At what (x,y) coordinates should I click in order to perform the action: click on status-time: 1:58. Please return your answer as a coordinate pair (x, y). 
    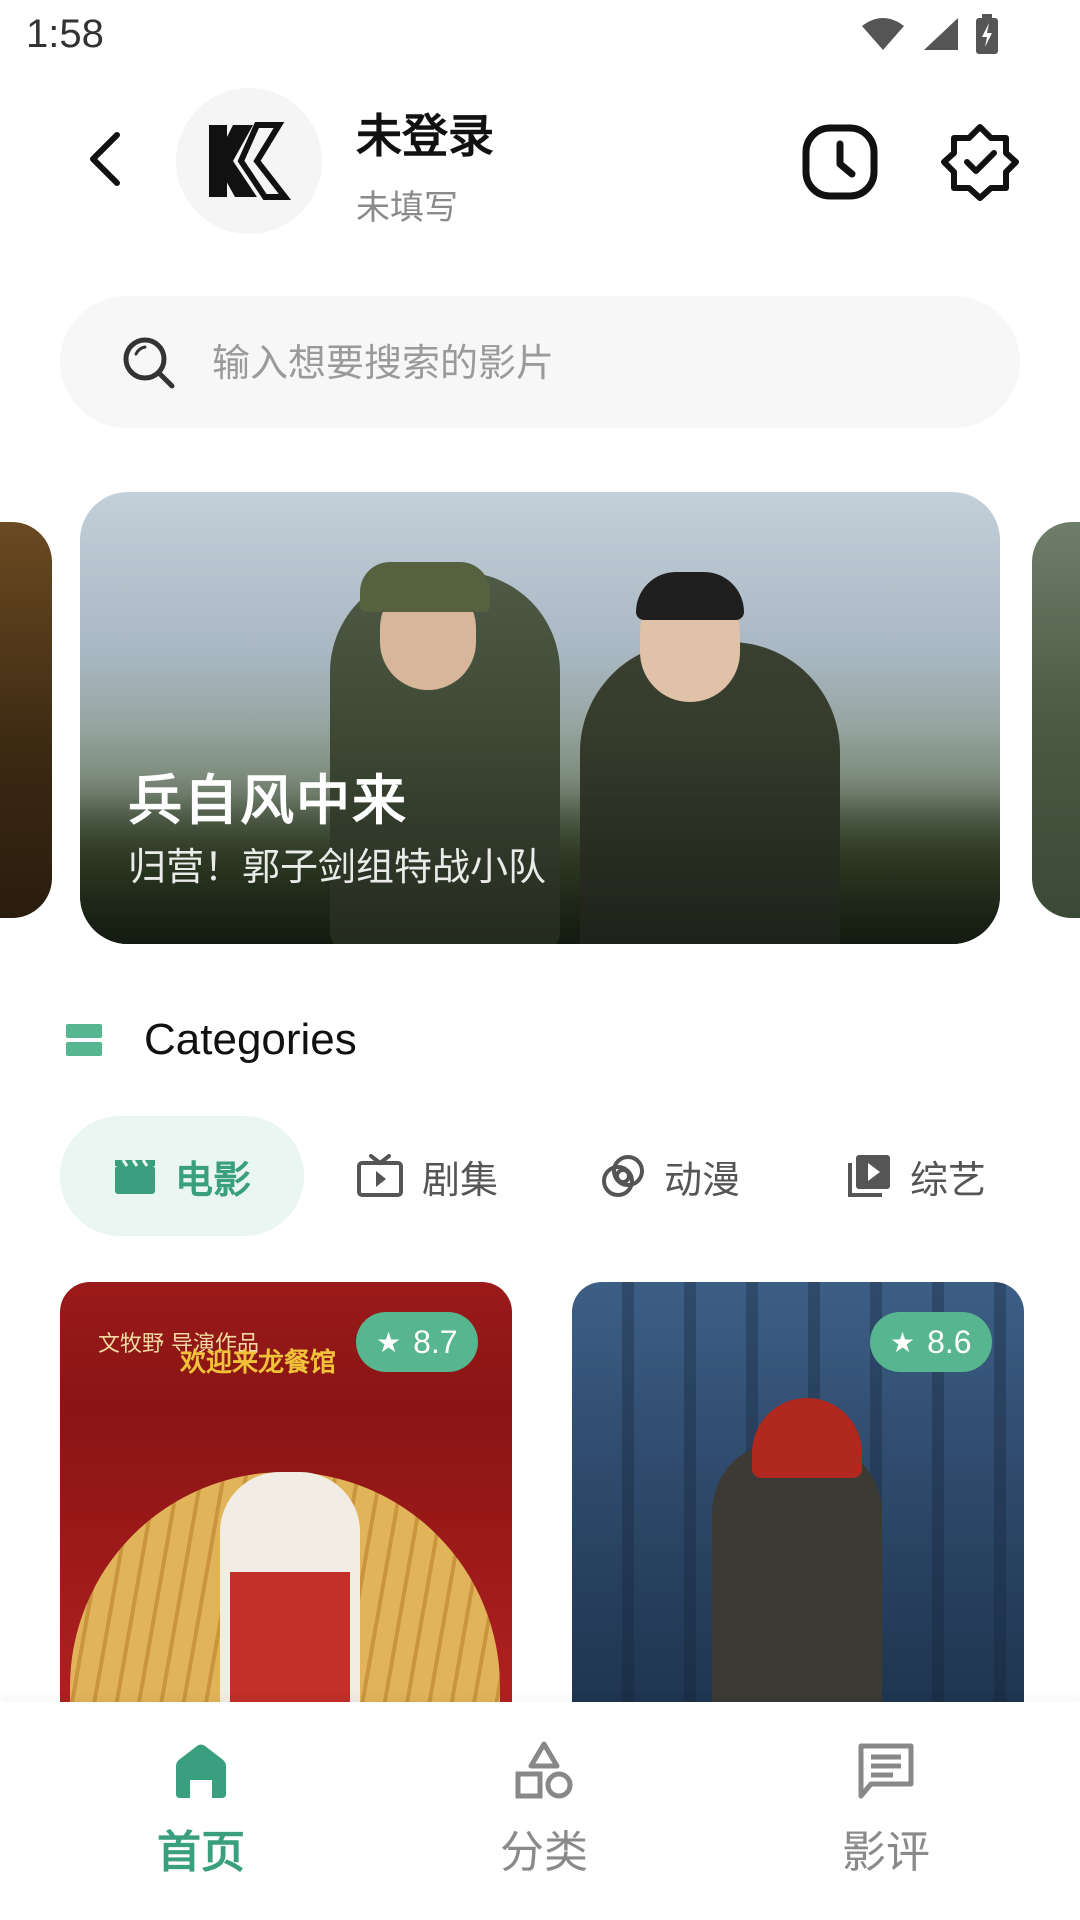
    Looking at the image, I should click on (65, 34).